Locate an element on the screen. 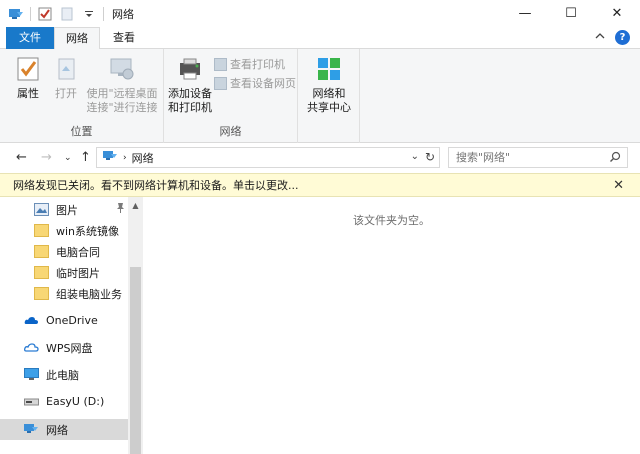  infobar-close-icon: ✕ is located at coordinates (618, 185).